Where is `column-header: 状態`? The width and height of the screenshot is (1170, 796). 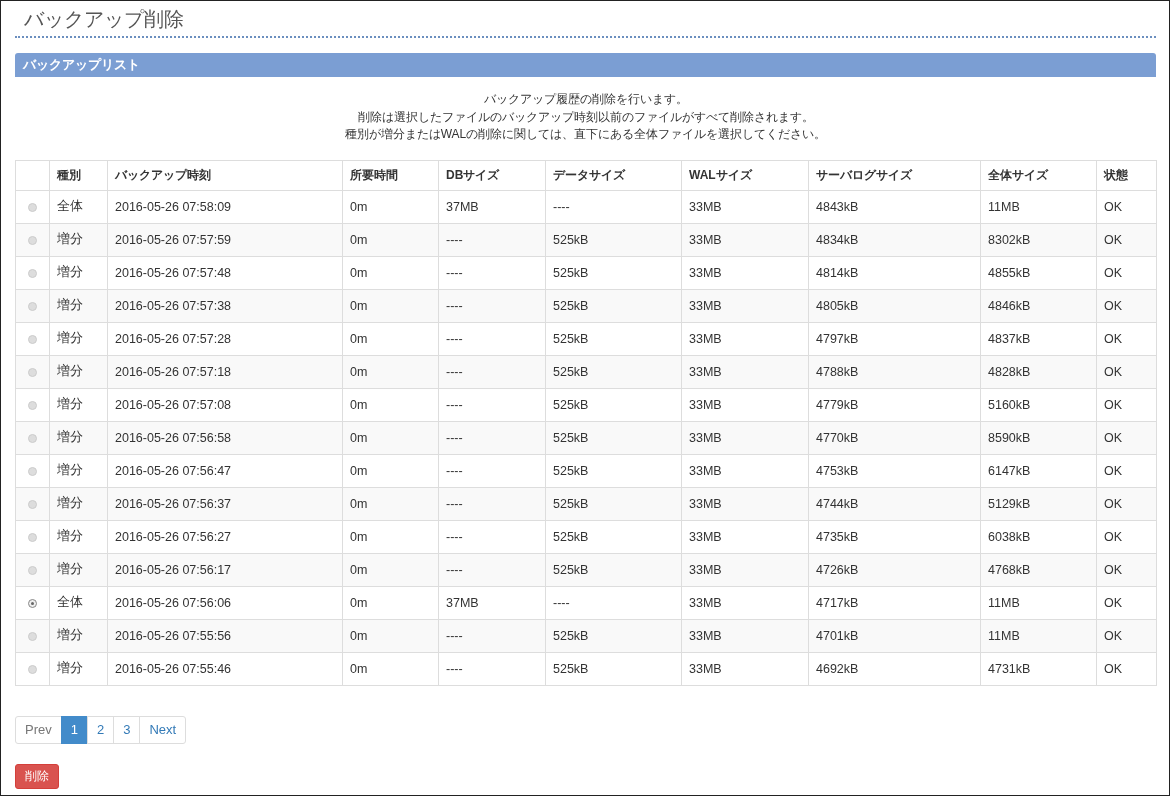 column-header: 状態 is located at coordinates (1126, 175).